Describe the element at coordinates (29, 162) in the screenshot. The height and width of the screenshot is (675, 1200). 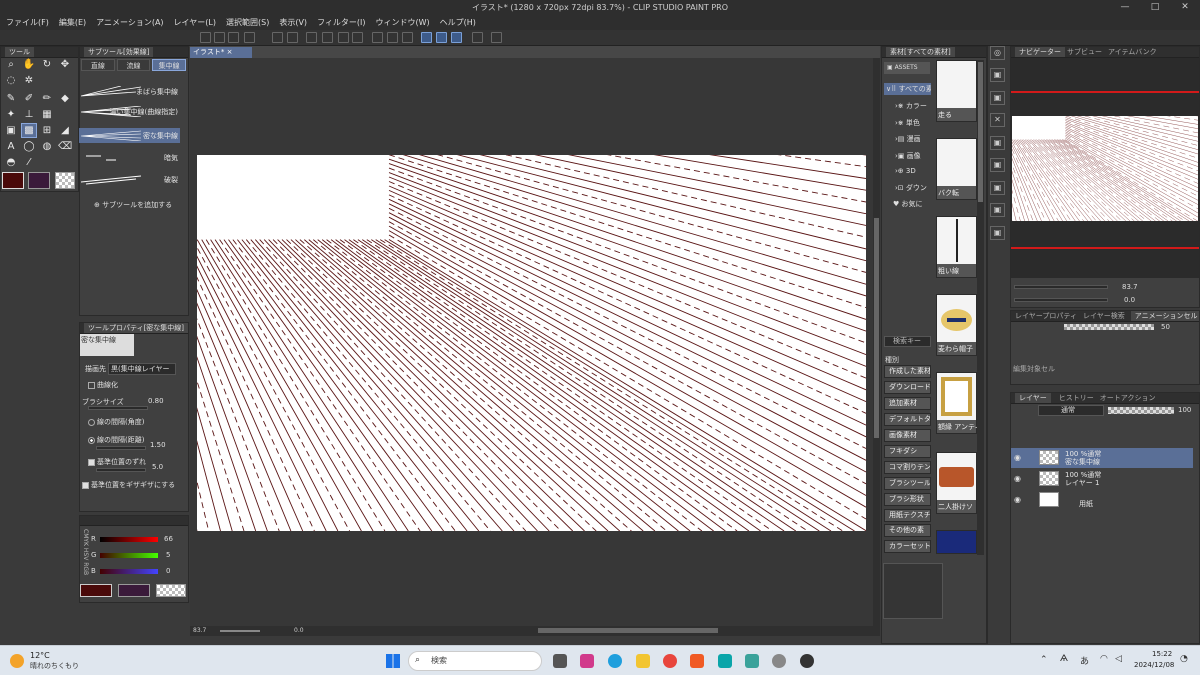
I see `eyedropper-tool-icon: ⁄` at that location.